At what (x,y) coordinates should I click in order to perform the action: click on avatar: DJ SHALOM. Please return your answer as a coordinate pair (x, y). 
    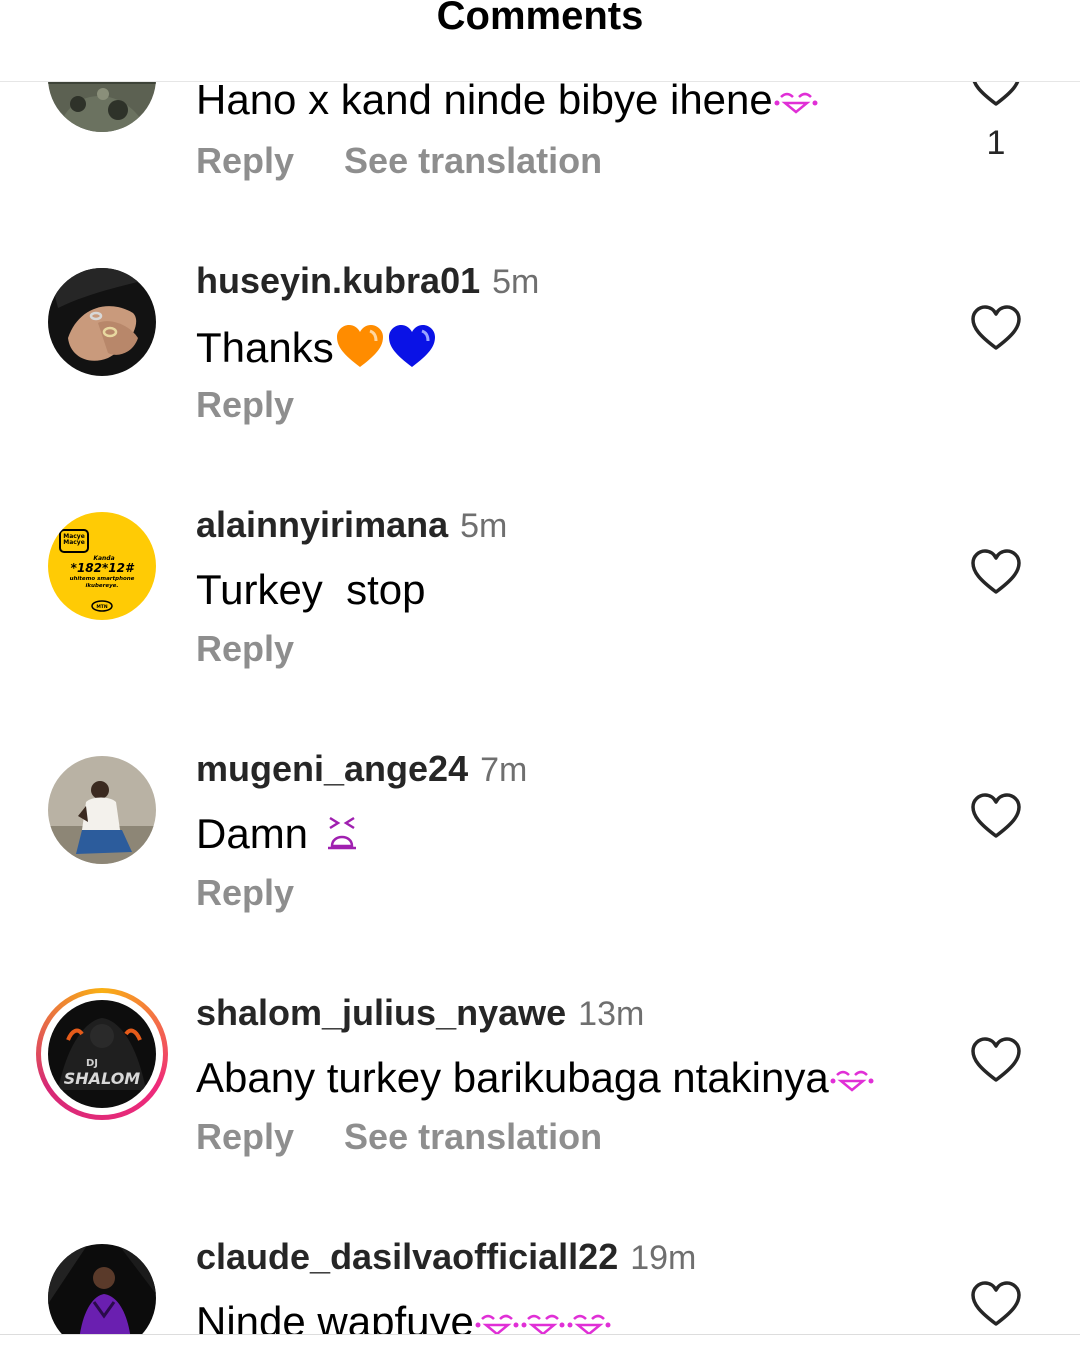
    Looking at the image, I should click on (102, 1054).